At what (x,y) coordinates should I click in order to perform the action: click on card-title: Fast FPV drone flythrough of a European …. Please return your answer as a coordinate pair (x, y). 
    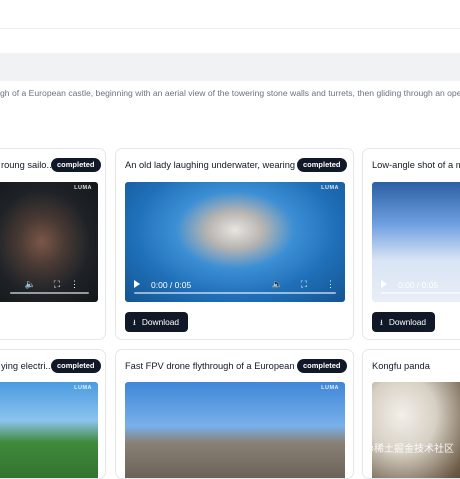
    Looking at the image, I should click on (210, 366).